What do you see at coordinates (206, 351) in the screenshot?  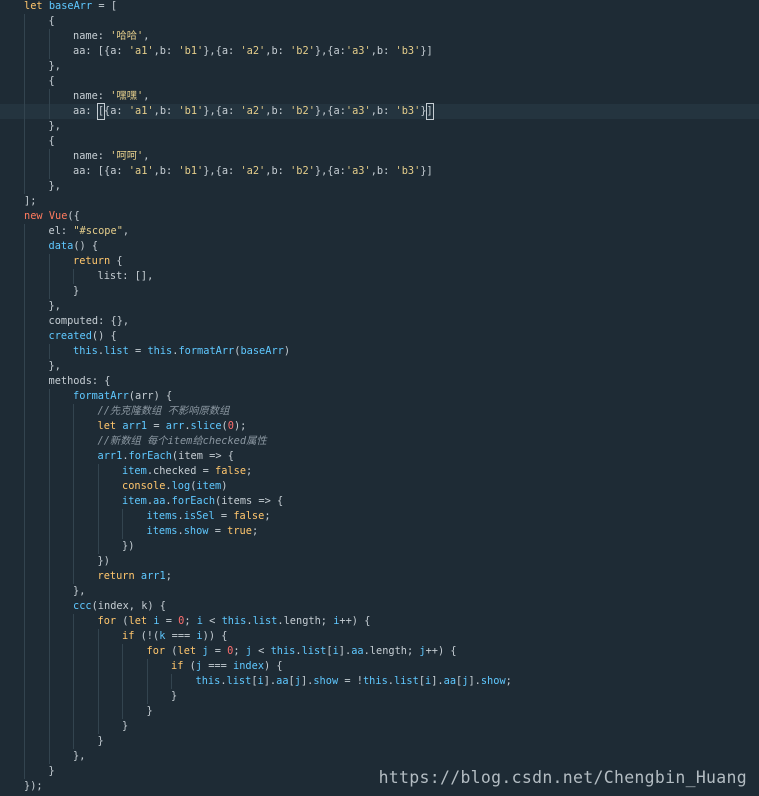 I see `code-token: formatArr` at bounding box center [206, 351].